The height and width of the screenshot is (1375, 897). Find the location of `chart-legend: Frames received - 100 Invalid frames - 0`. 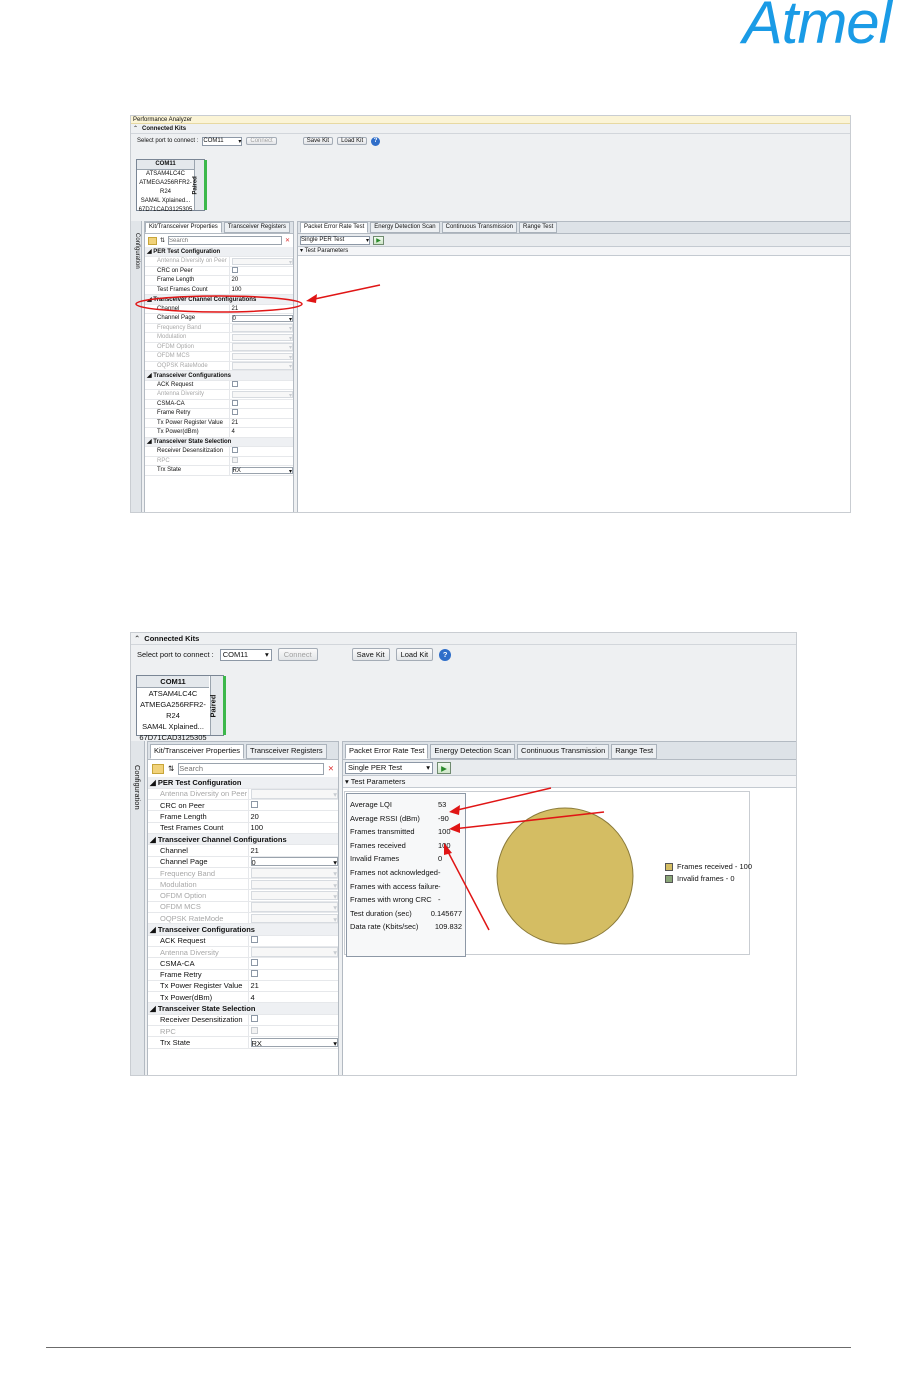

chart-legend: Frames received - 100 Invalid frames - 0 is located at coordinates (708, 874).